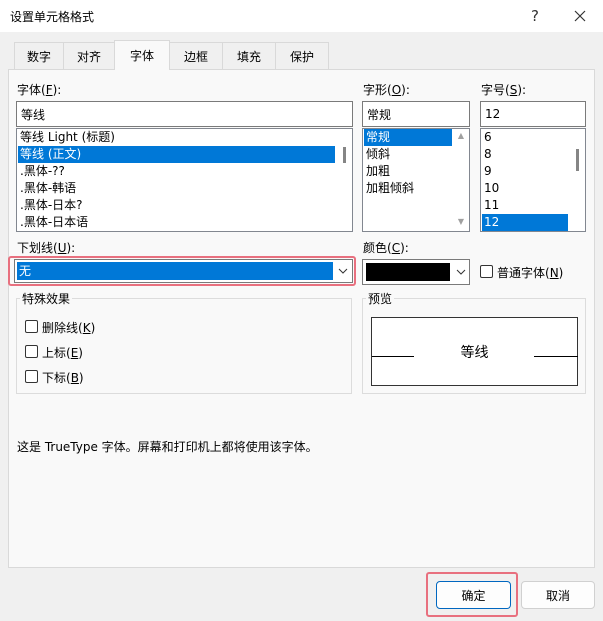 The height and width of the screenshot is (621, 603). I want to click on color-combo, so click(416, 272).